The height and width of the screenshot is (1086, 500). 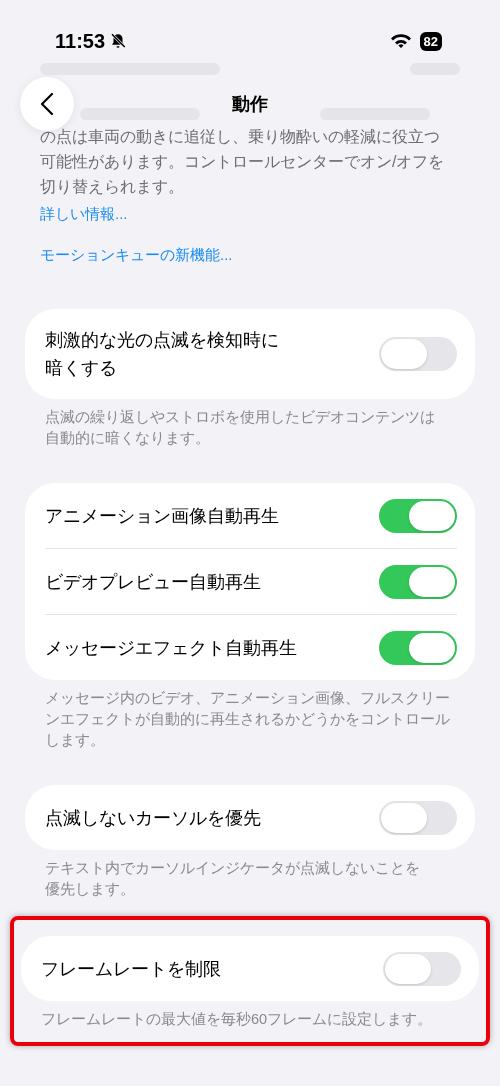 What do you see at coordinates (47, 104) in the screenshot?
I see `back-chevron-icon` at bounding box center [47, 104].